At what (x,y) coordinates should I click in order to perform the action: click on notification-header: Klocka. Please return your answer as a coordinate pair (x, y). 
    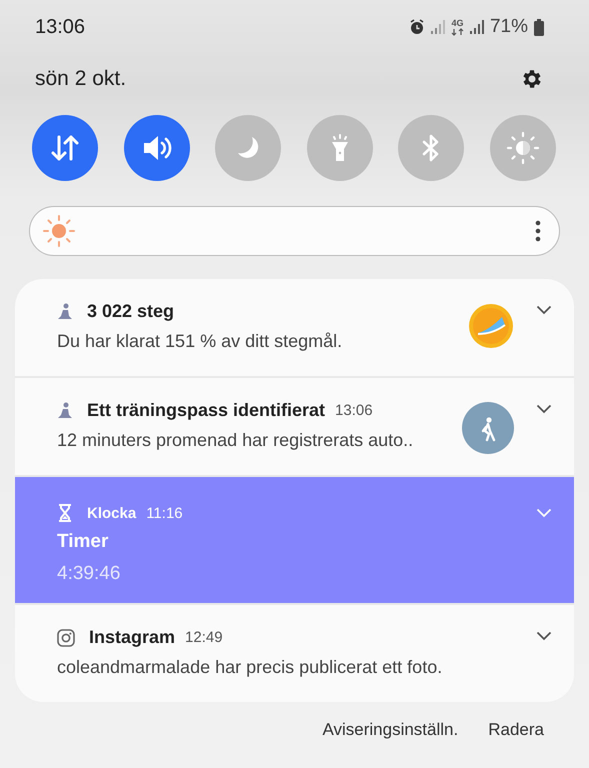
    Looking at the image, I should click on (111, 513).